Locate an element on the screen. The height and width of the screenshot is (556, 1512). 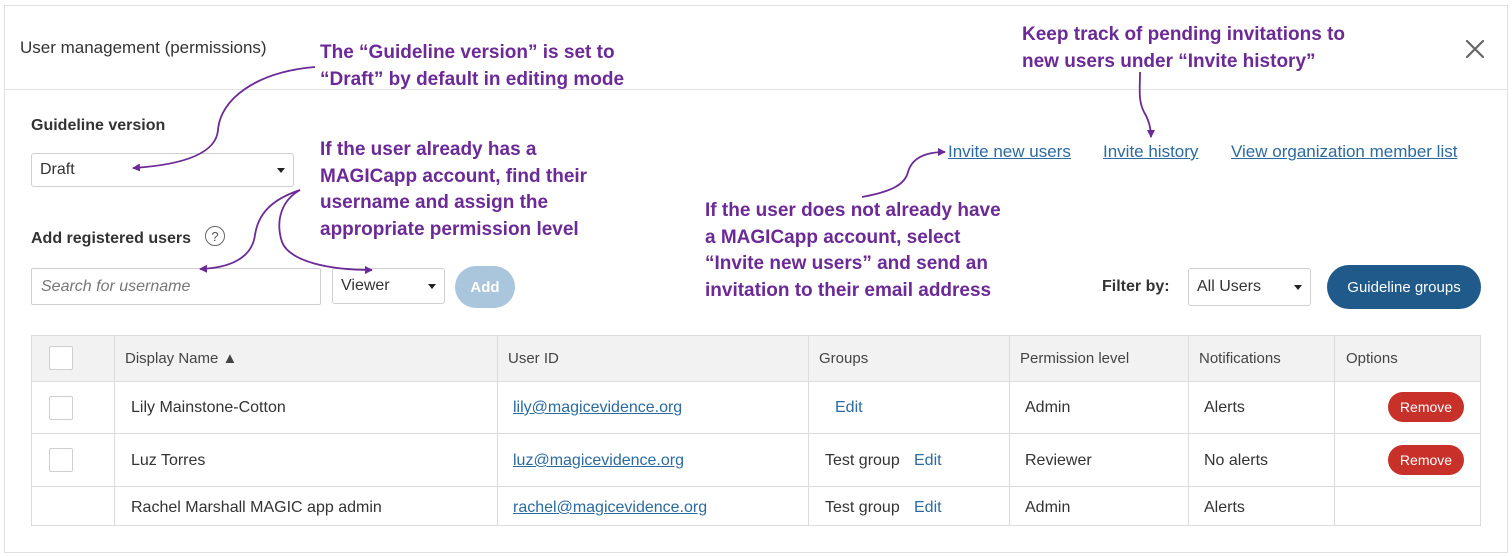
annotation-line: If the user already has a is located at coordinates (428, 149).